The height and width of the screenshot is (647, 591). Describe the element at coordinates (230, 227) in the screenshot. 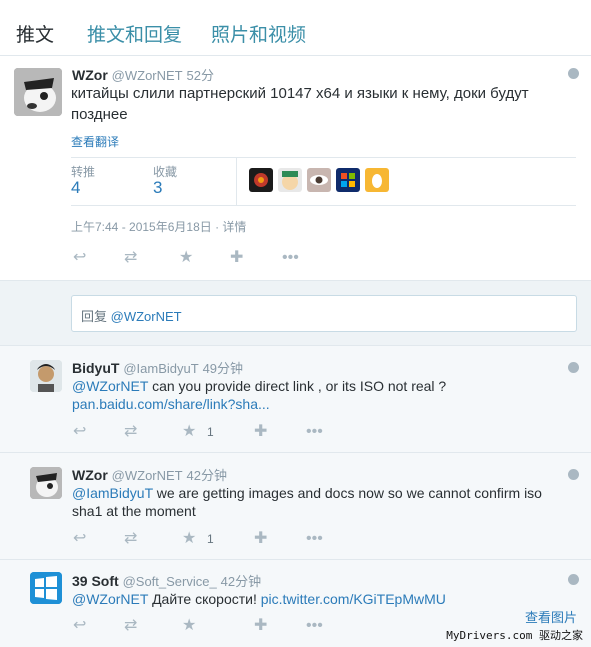

I see `details-link: · 详情` at that location.